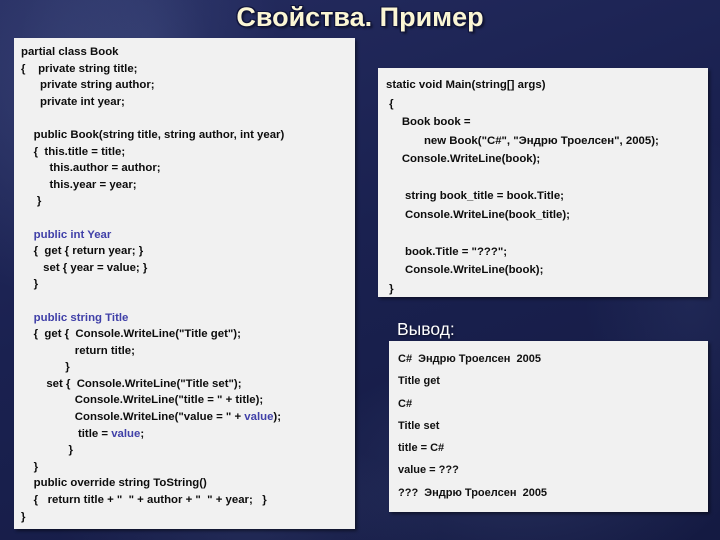 Image resolution: width=720 pixels, height=540 pixels. Describe the element at coordinates (66, 433) in the screenshot. I see `code-text: title =` at that location.